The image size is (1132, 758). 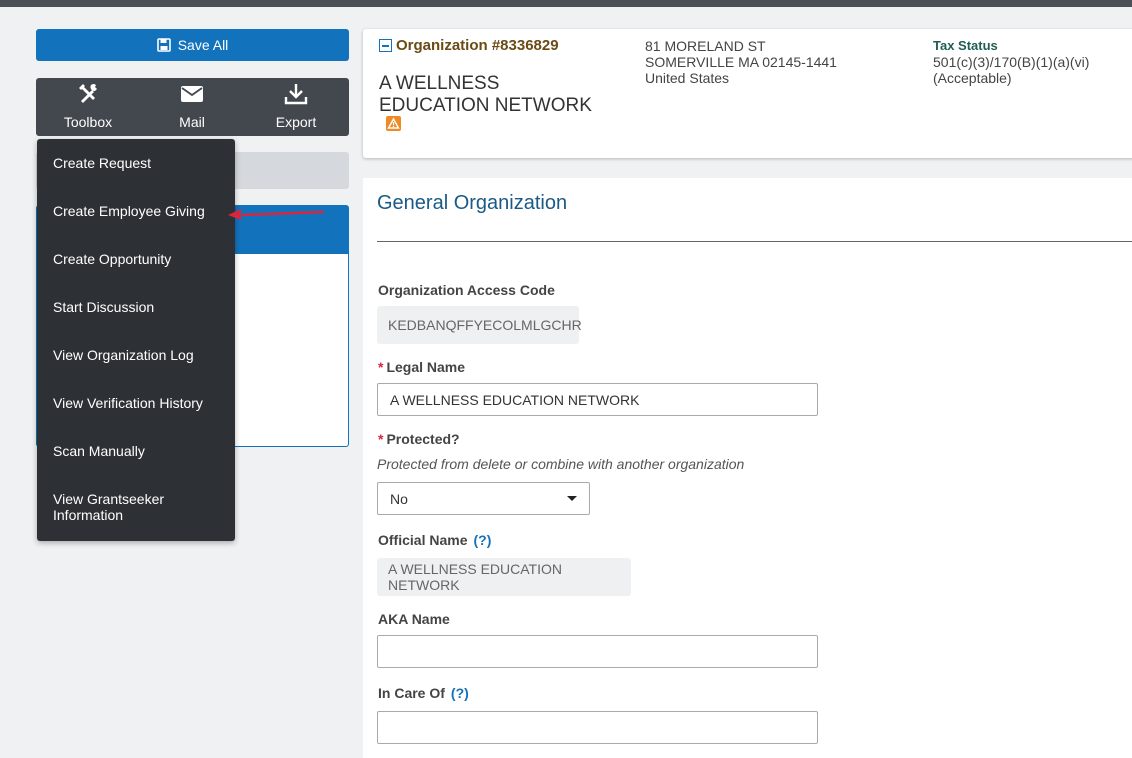 I want to click on access-code-label: Organization Access Code, so click(x=466, y=290).